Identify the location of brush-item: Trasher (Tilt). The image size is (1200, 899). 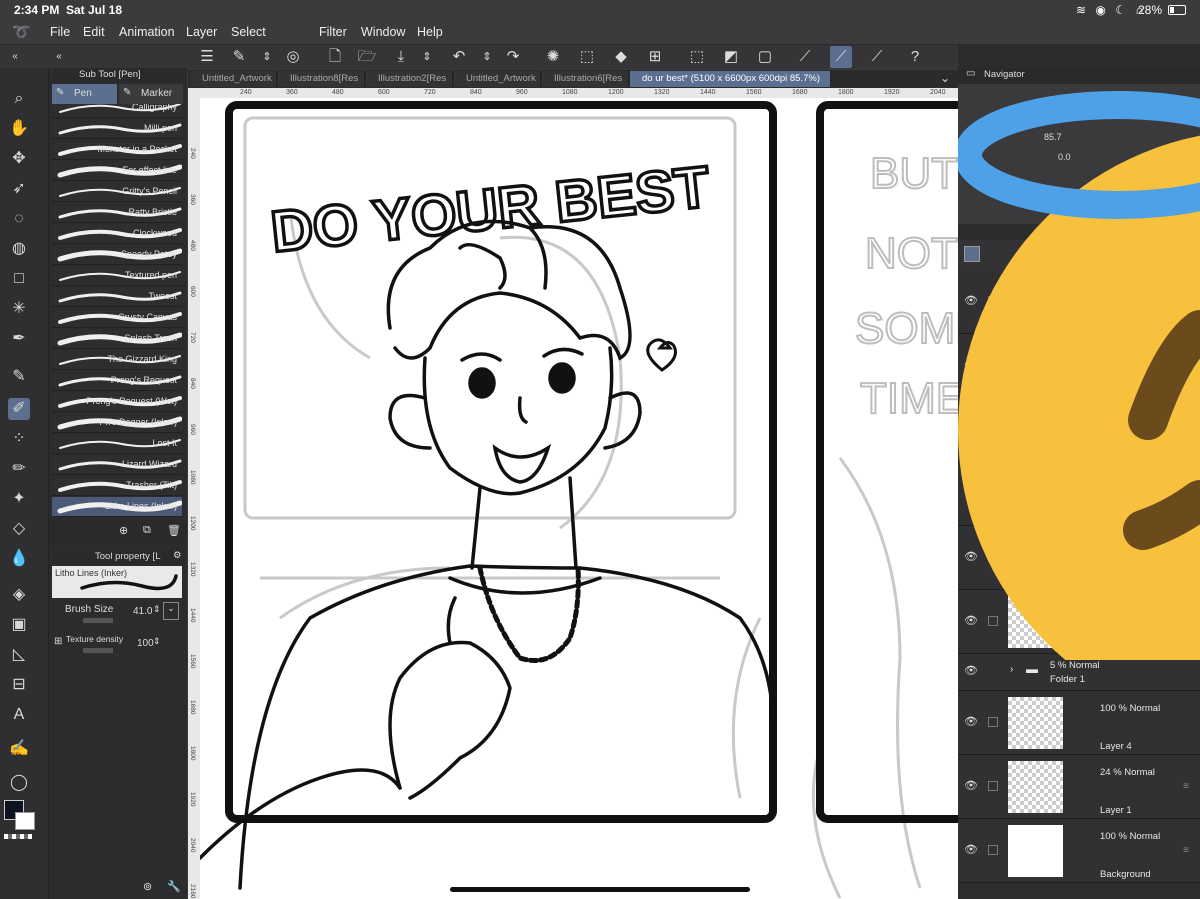
(117, 486).